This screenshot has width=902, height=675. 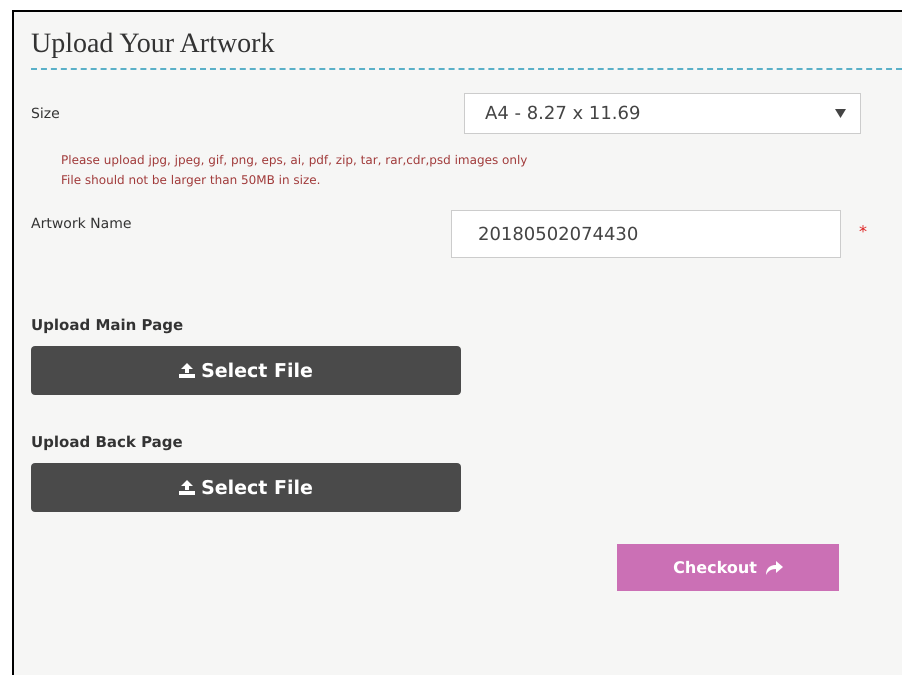 What do you see at coordinates (840, 113) in the screenshot?
I see `caret-icon` at bounding box center [840, 113].